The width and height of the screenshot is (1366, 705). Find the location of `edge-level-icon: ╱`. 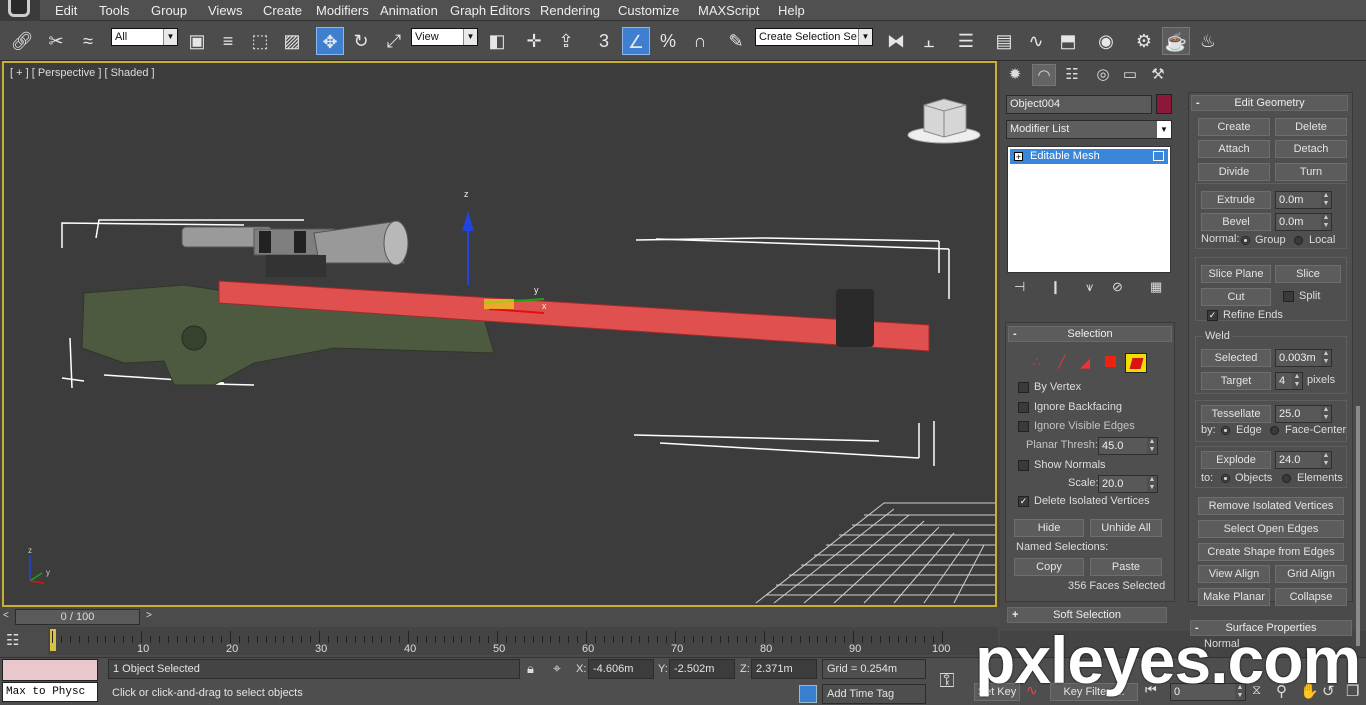

edge-level-icon: ╱ is located at coordinates (1061, 362).